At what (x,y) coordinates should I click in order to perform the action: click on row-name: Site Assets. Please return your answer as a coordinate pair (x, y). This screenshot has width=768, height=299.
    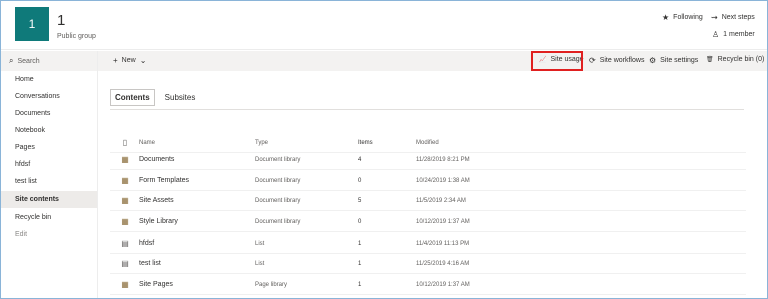
    Looking at the image, I should click on (156, 200).